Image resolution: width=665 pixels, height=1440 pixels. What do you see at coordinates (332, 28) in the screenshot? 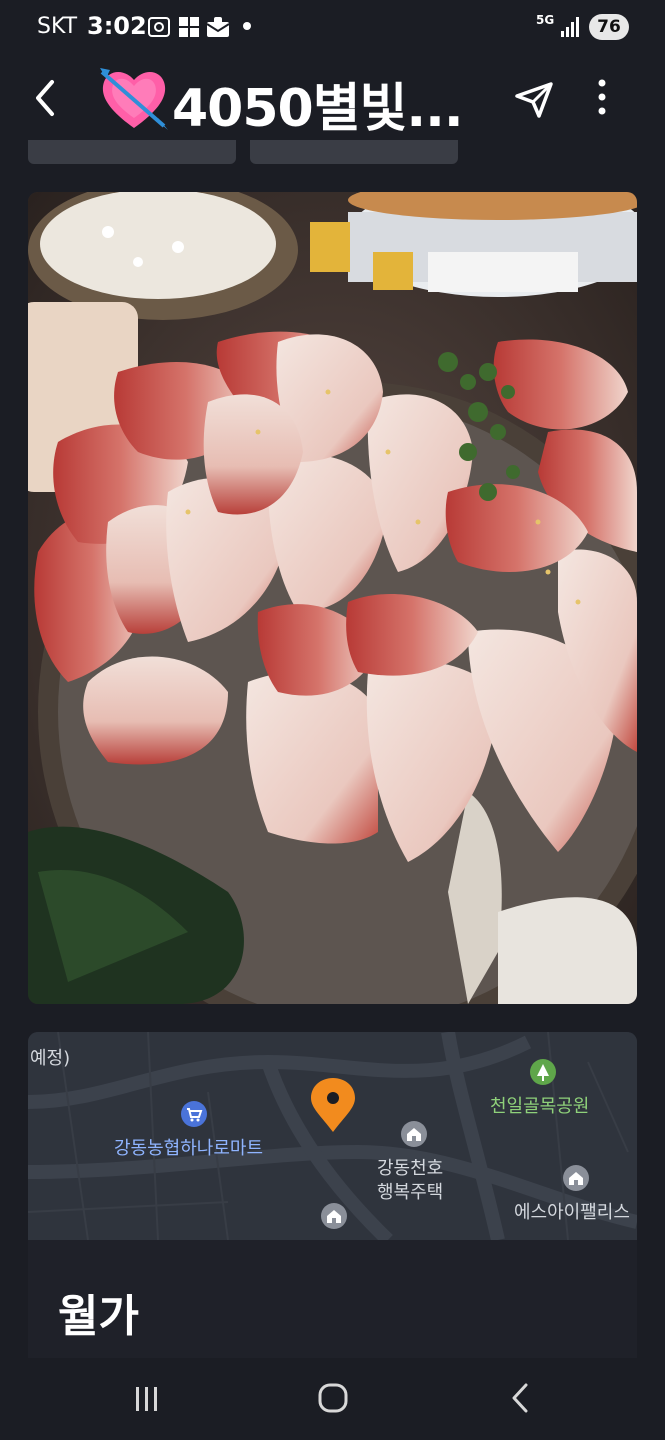
I see `status-bar: SKT 3:02 5G 76` at bounding box center [332, 28].